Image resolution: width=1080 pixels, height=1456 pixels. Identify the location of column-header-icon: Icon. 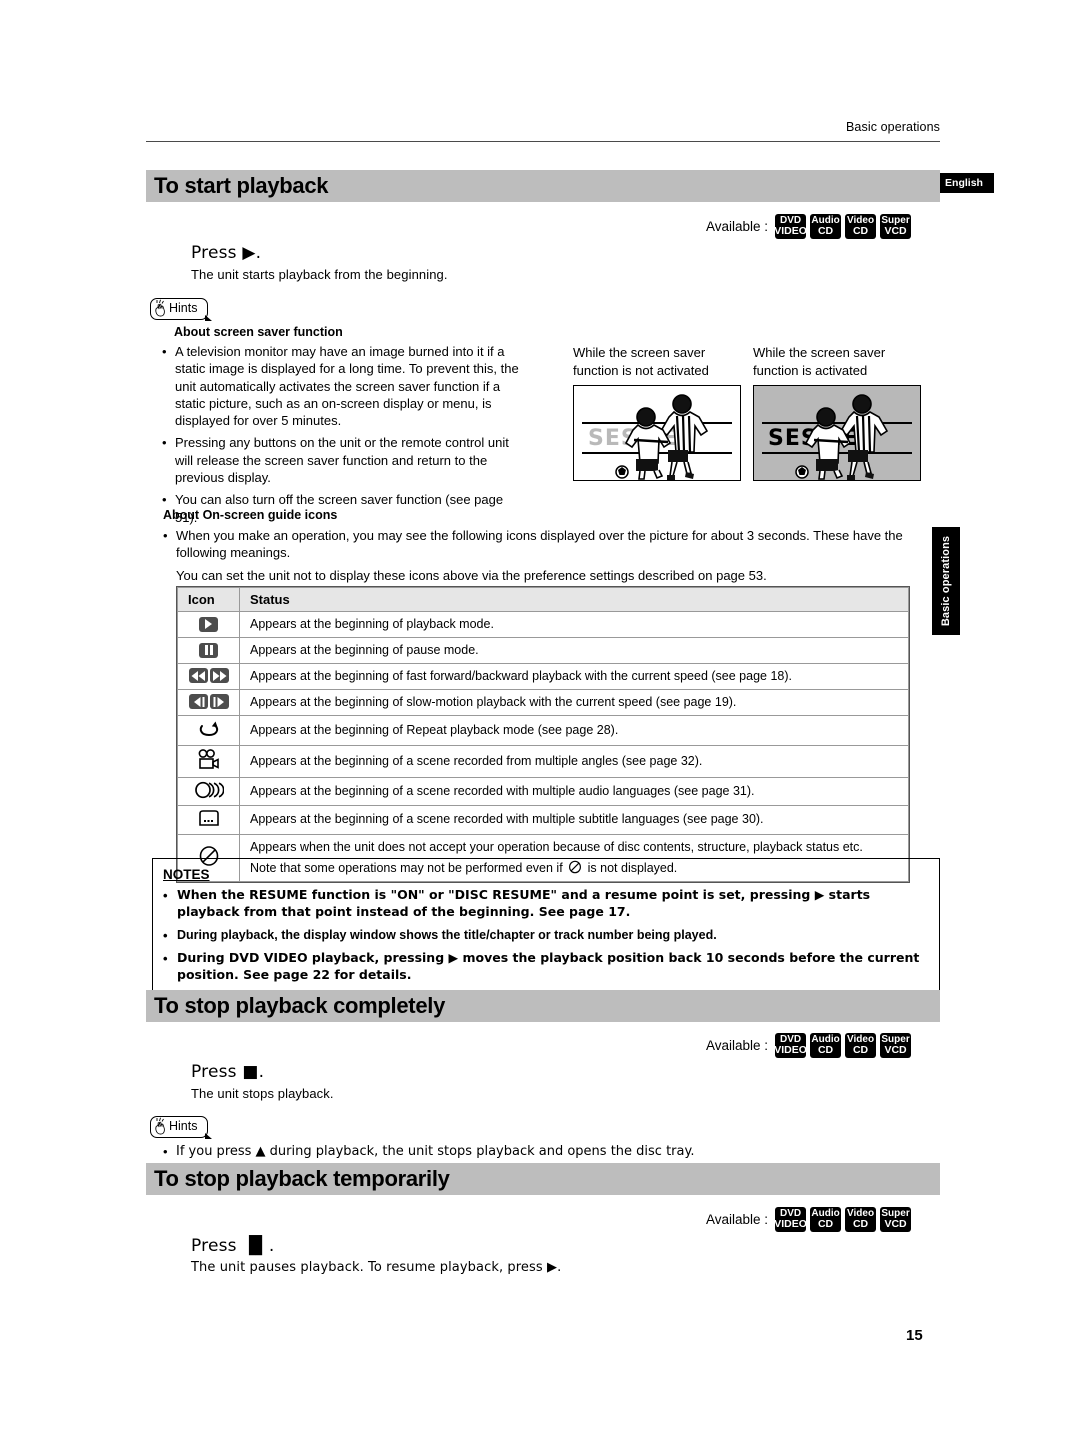
(208, 599).